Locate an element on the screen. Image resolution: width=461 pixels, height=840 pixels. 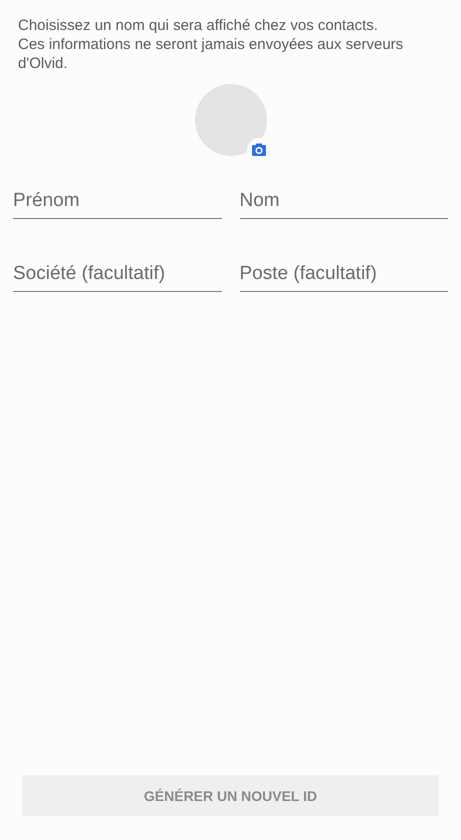
text-field: Nom is located at coordinates (344, 202).